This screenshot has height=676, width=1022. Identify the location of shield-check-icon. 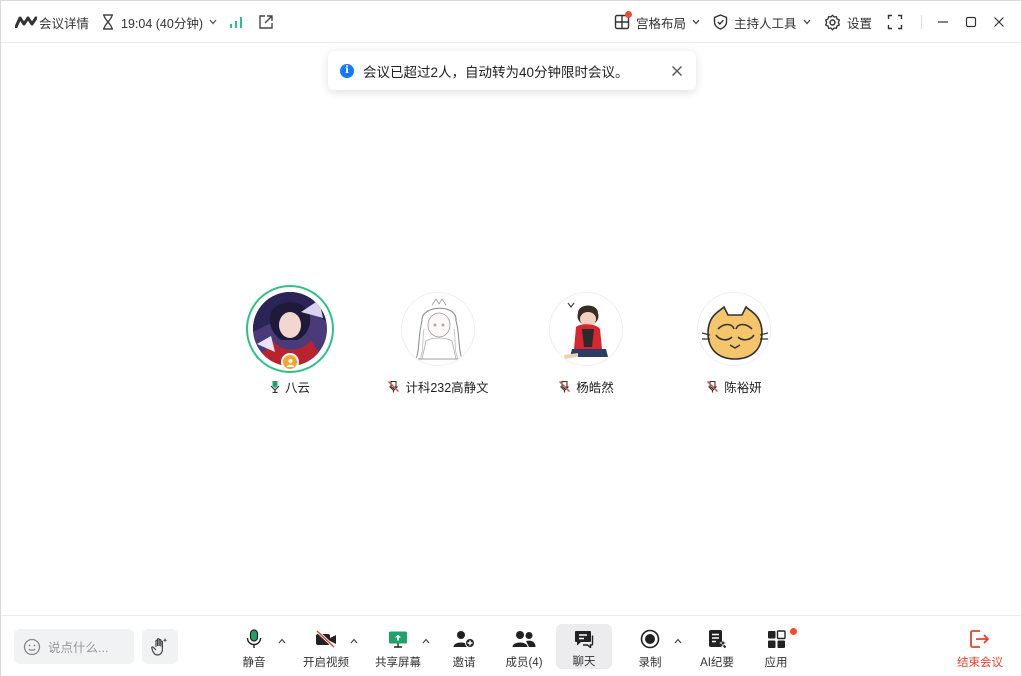
(720, 22).